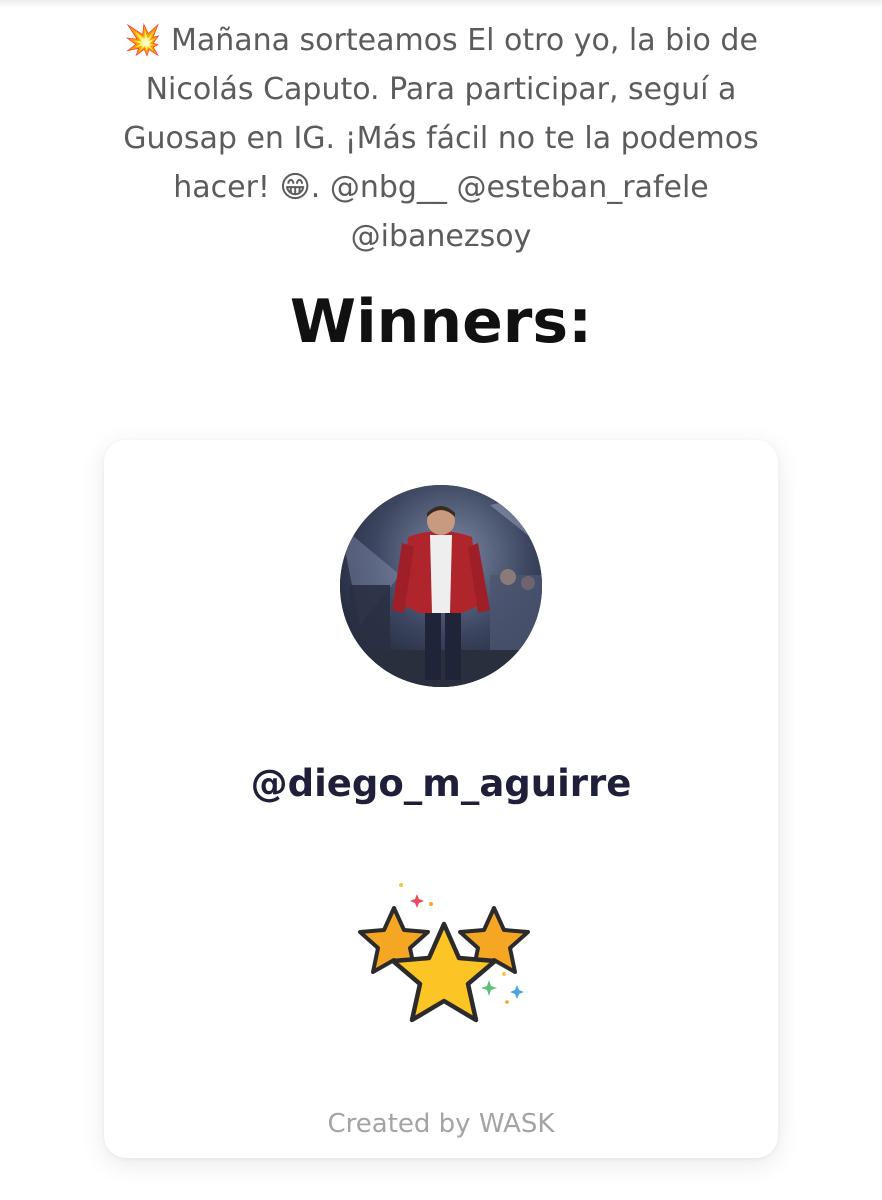 Image resolution: width=882 pixels, height=1200 pixels. I want to click on winner-avatar, so click(441, 586).